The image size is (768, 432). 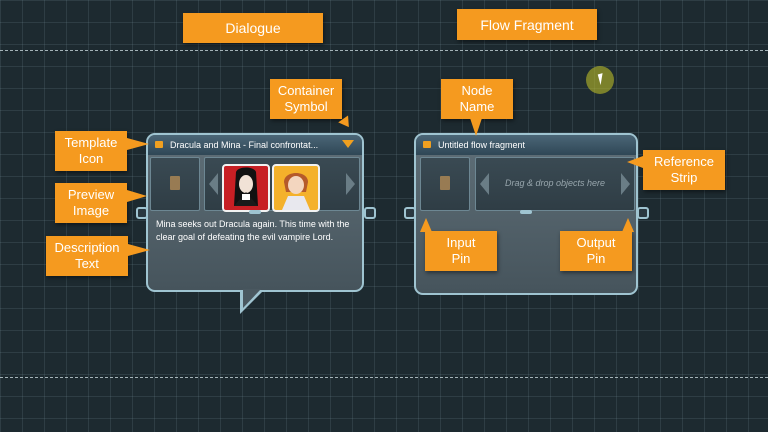 I want to click on flow-template-icon, so click(x=445, y=183).